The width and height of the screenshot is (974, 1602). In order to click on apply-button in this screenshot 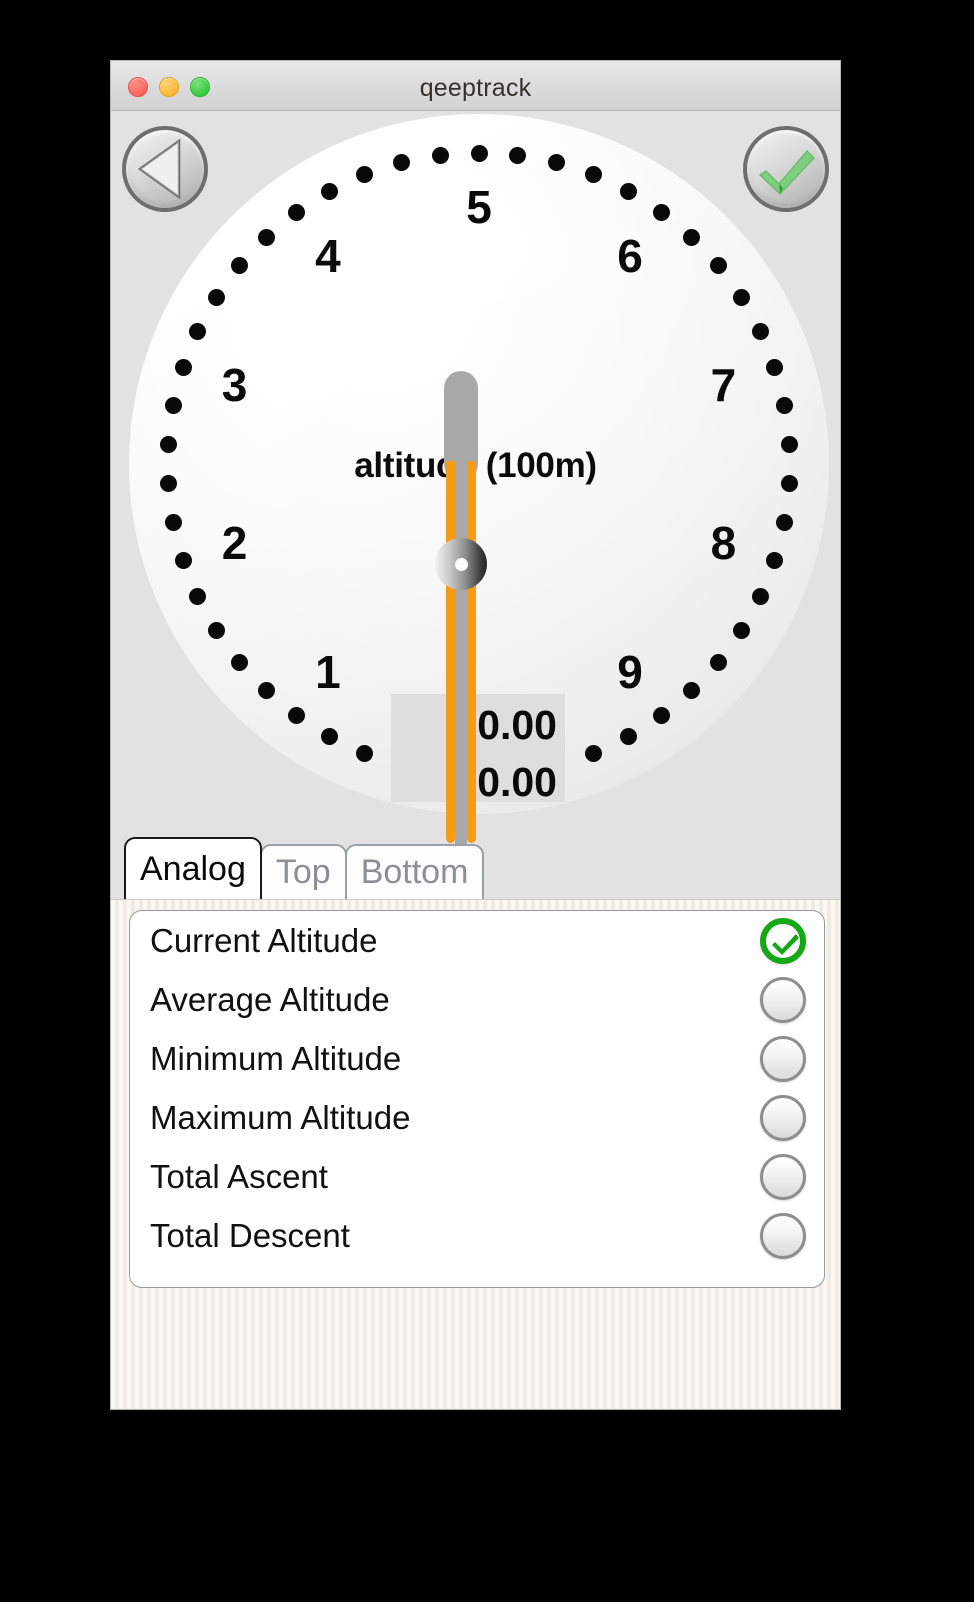, I will do `click(786, 169)`.